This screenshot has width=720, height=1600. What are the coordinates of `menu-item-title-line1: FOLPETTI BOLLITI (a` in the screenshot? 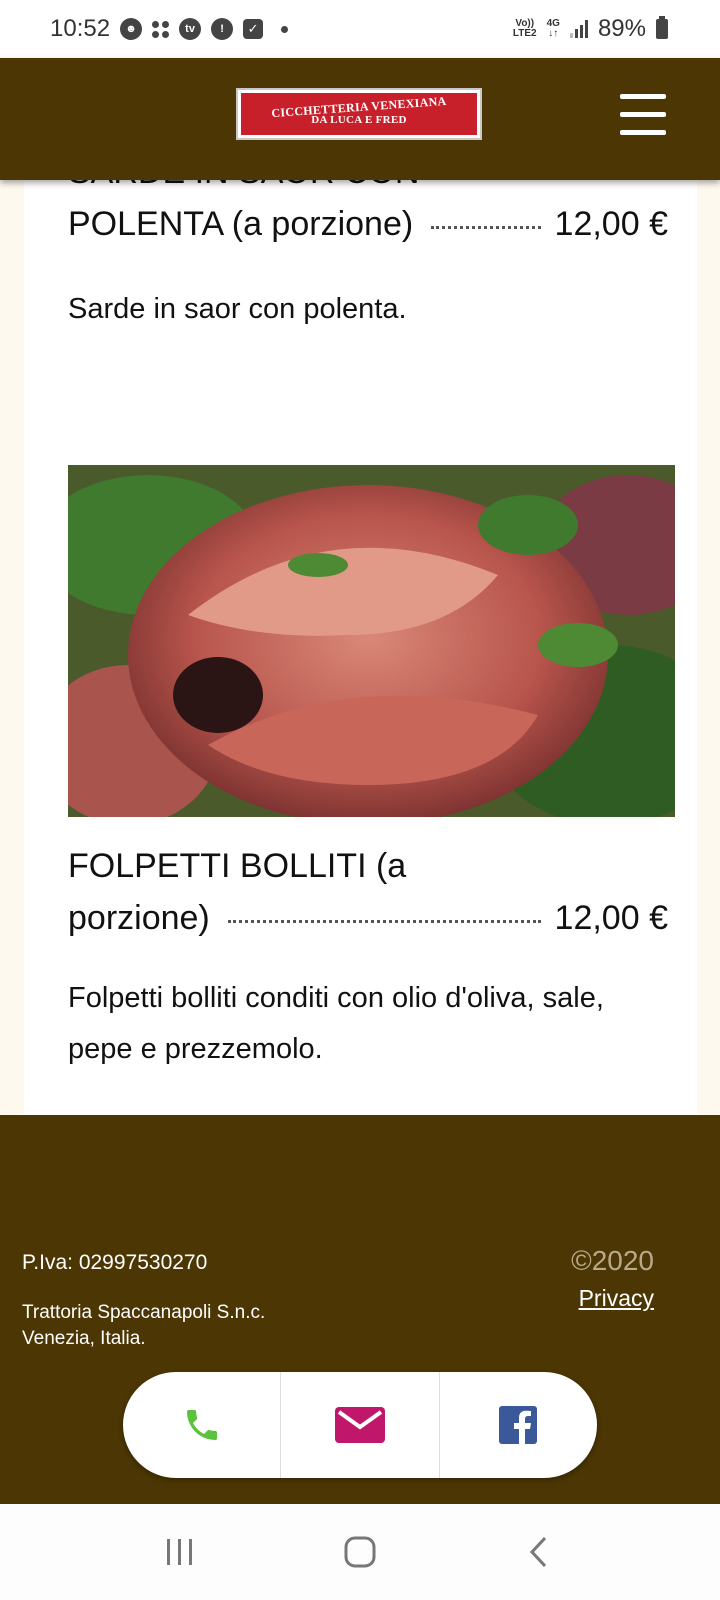 It's located at (237, 866).